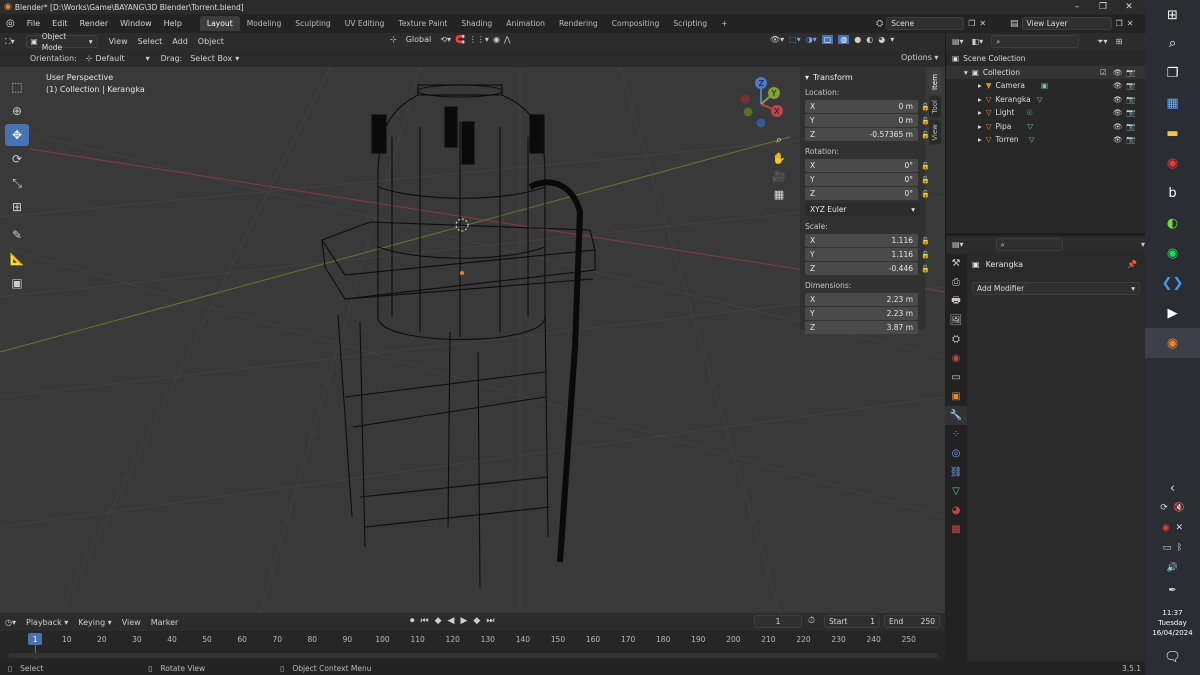 This screenshot has width=1200, height=675. I want to click on dimensions-x-field: X 2.23 m, so click(861, 299).